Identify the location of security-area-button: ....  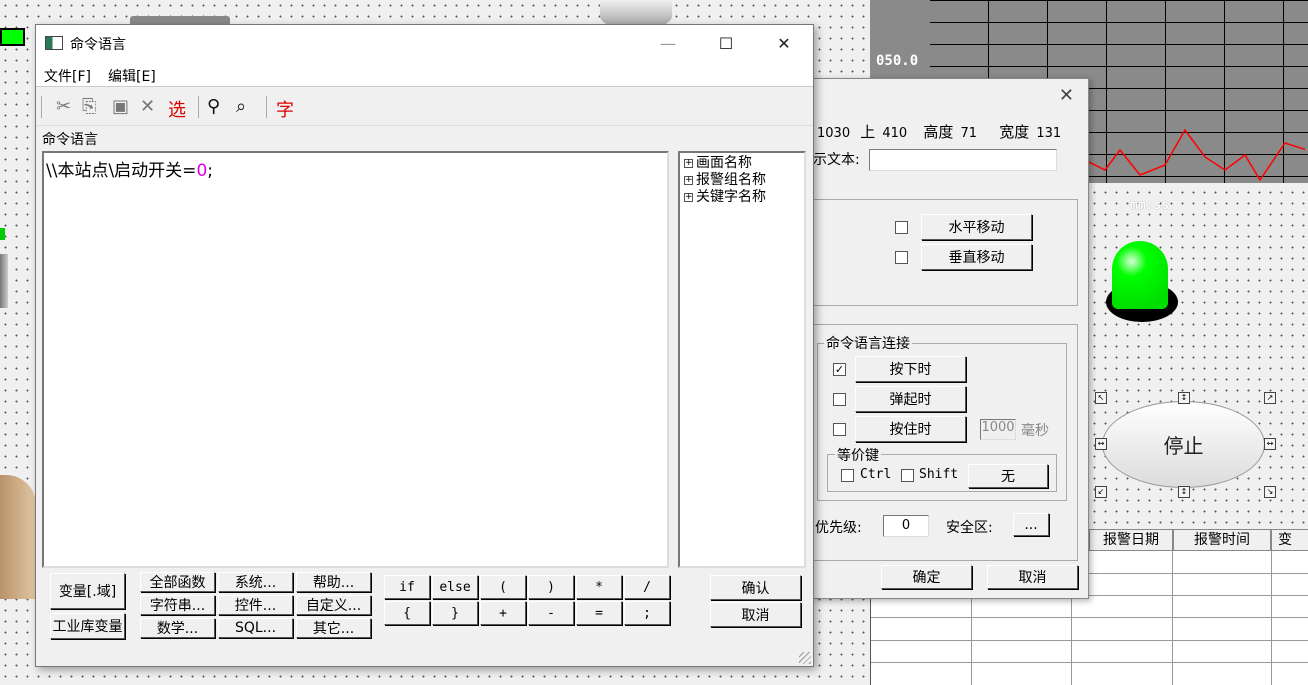
(1031, 524).